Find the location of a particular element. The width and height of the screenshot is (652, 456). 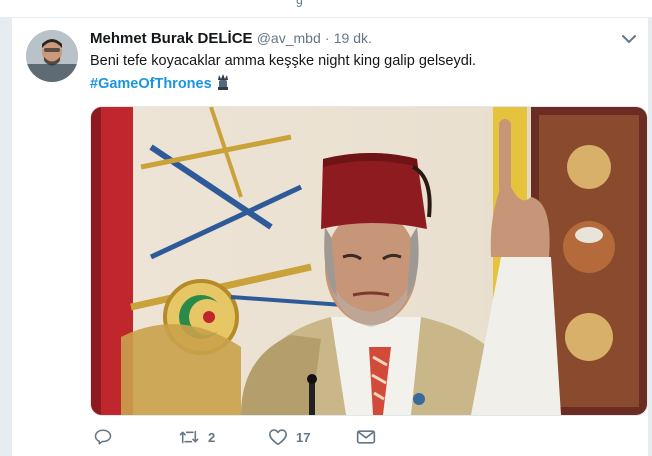

like-button: 17 is located at coordinates (289, 437).